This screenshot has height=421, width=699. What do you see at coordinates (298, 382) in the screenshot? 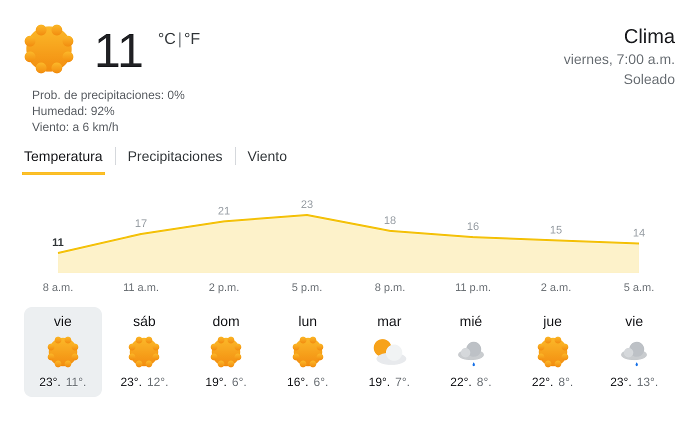
I see `high-temperature: 16°.` at bounding box center [298, 382].